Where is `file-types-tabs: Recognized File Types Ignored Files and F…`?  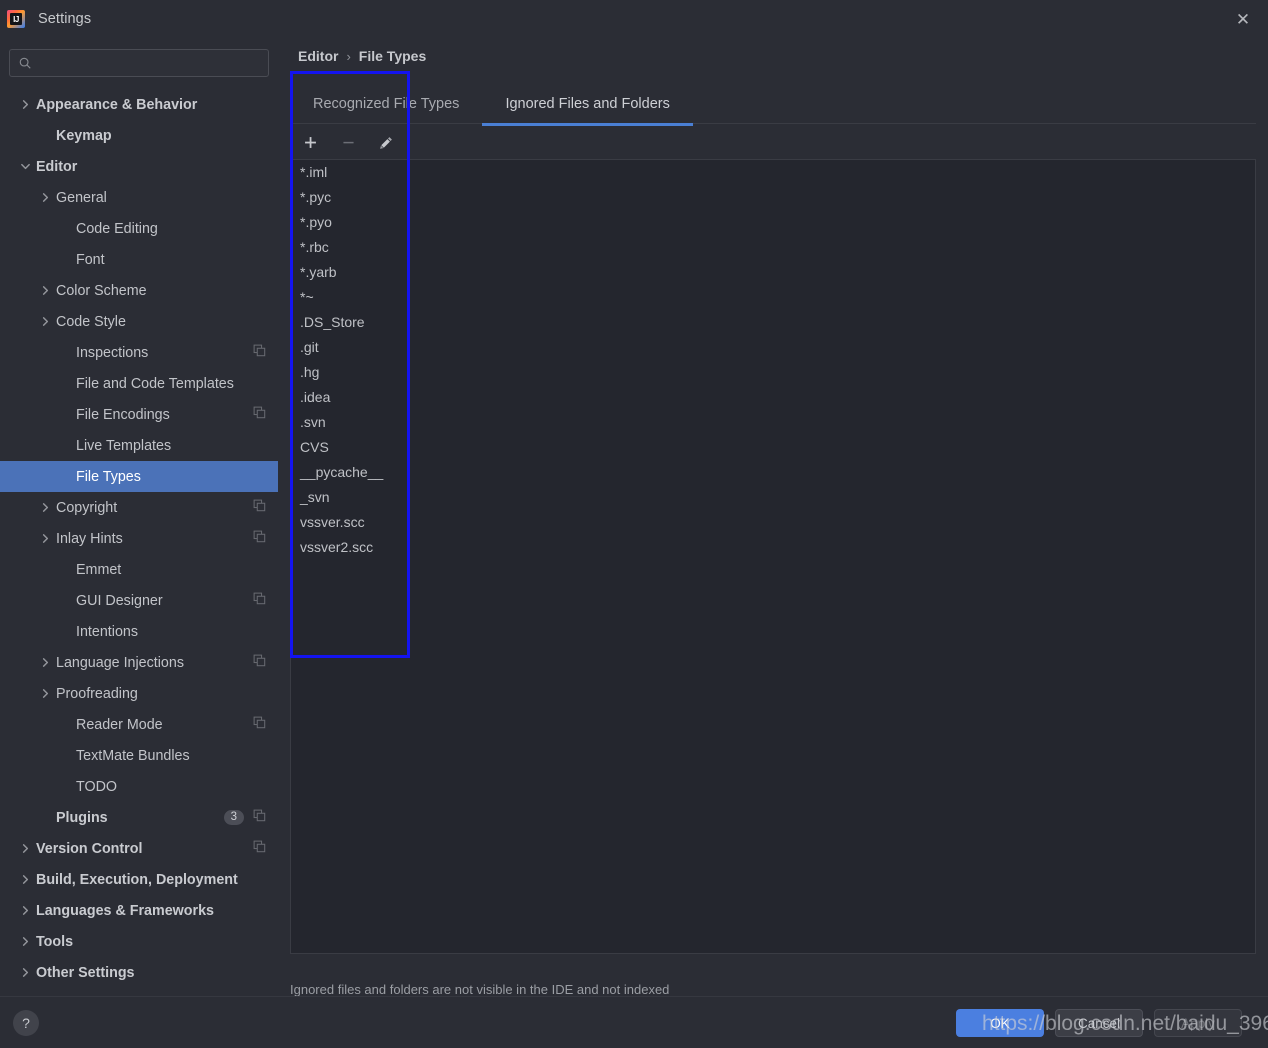 file-types-tabs: Recognized File Types Ignored Files and F… is located at coordinates (773, 104).